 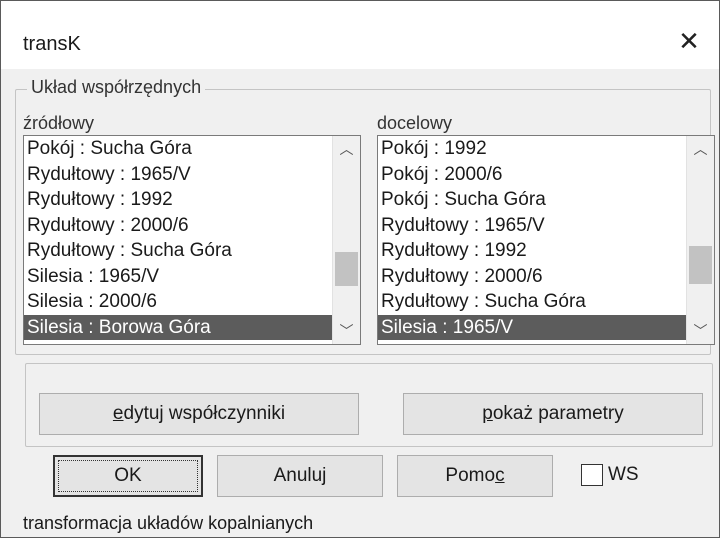 I want to click on ok-button: OK, so click(x=128, y=476).